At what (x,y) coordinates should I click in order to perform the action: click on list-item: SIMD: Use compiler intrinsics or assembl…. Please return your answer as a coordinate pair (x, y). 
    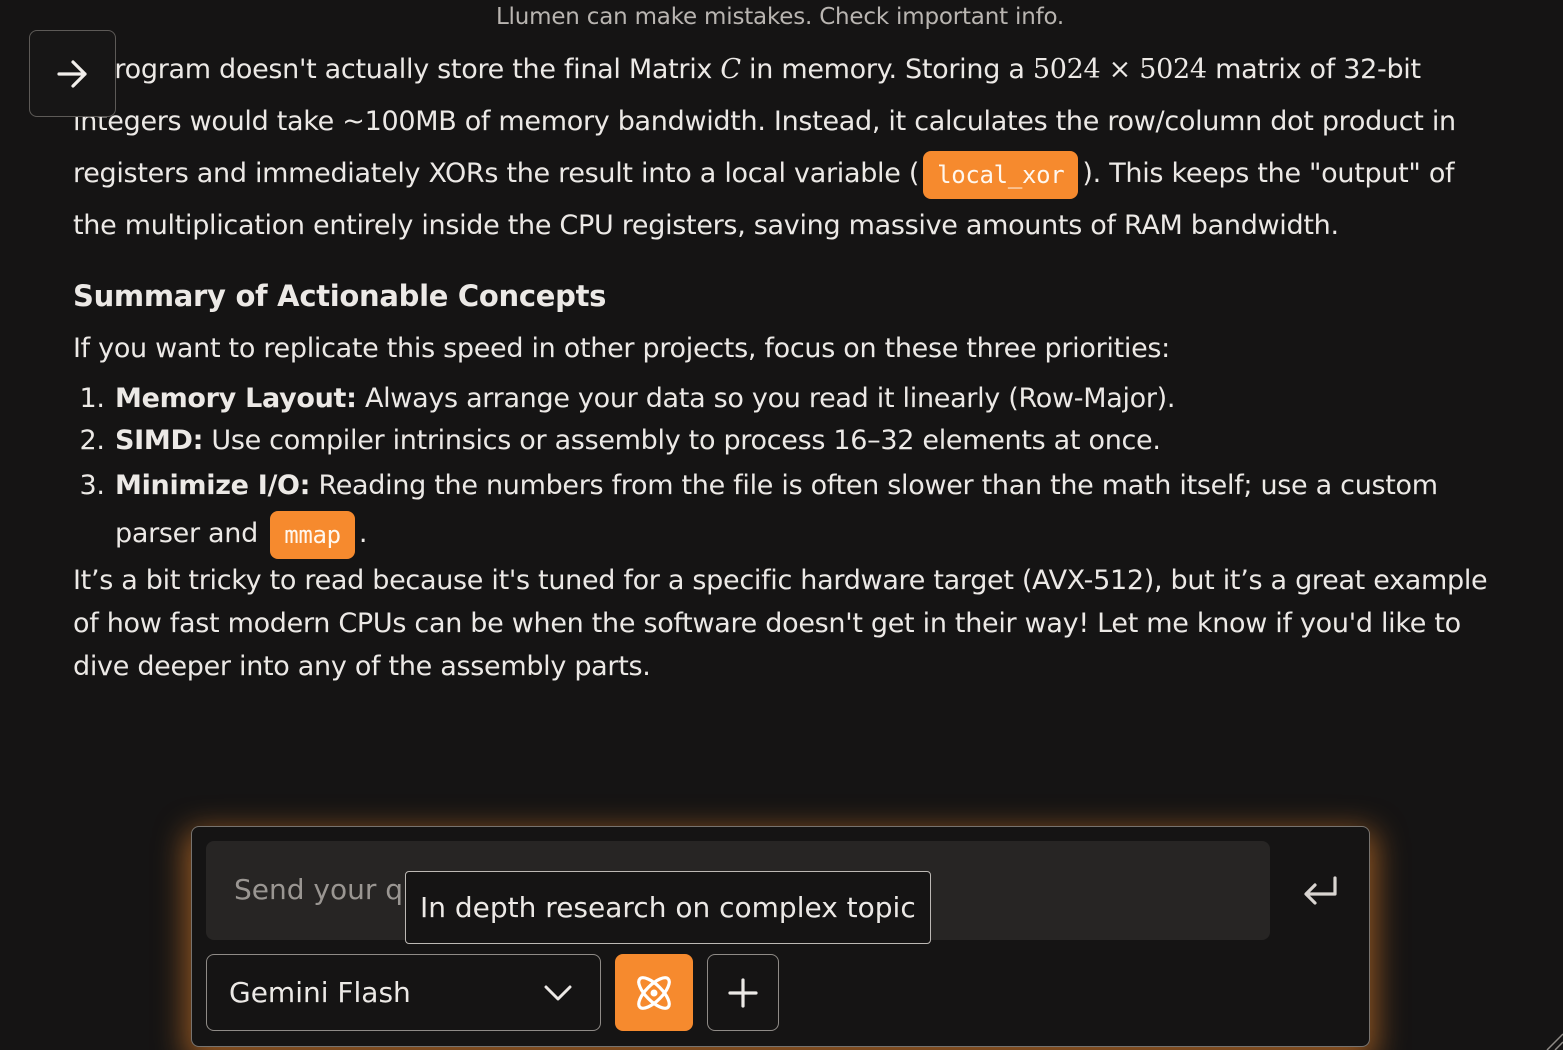
    Looking at the image, I should click on (803, 441).